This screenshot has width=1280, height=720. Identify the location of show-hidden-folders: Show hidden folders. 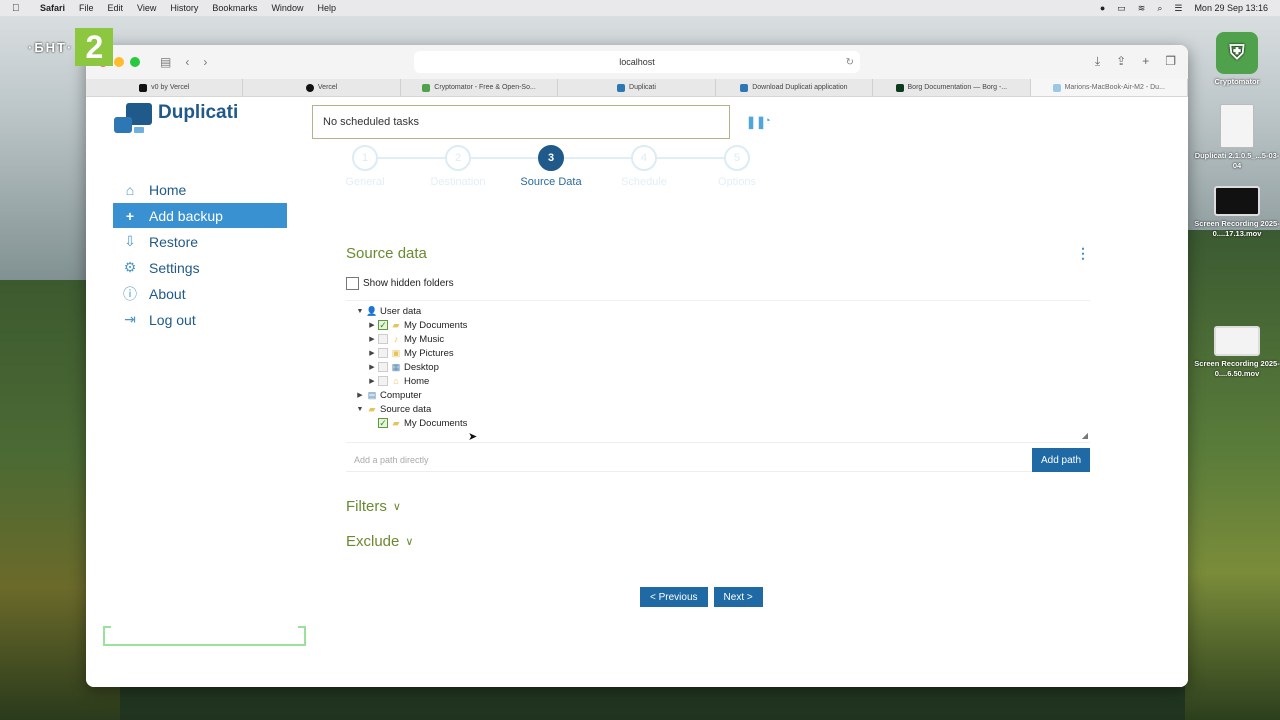
(400, 283).